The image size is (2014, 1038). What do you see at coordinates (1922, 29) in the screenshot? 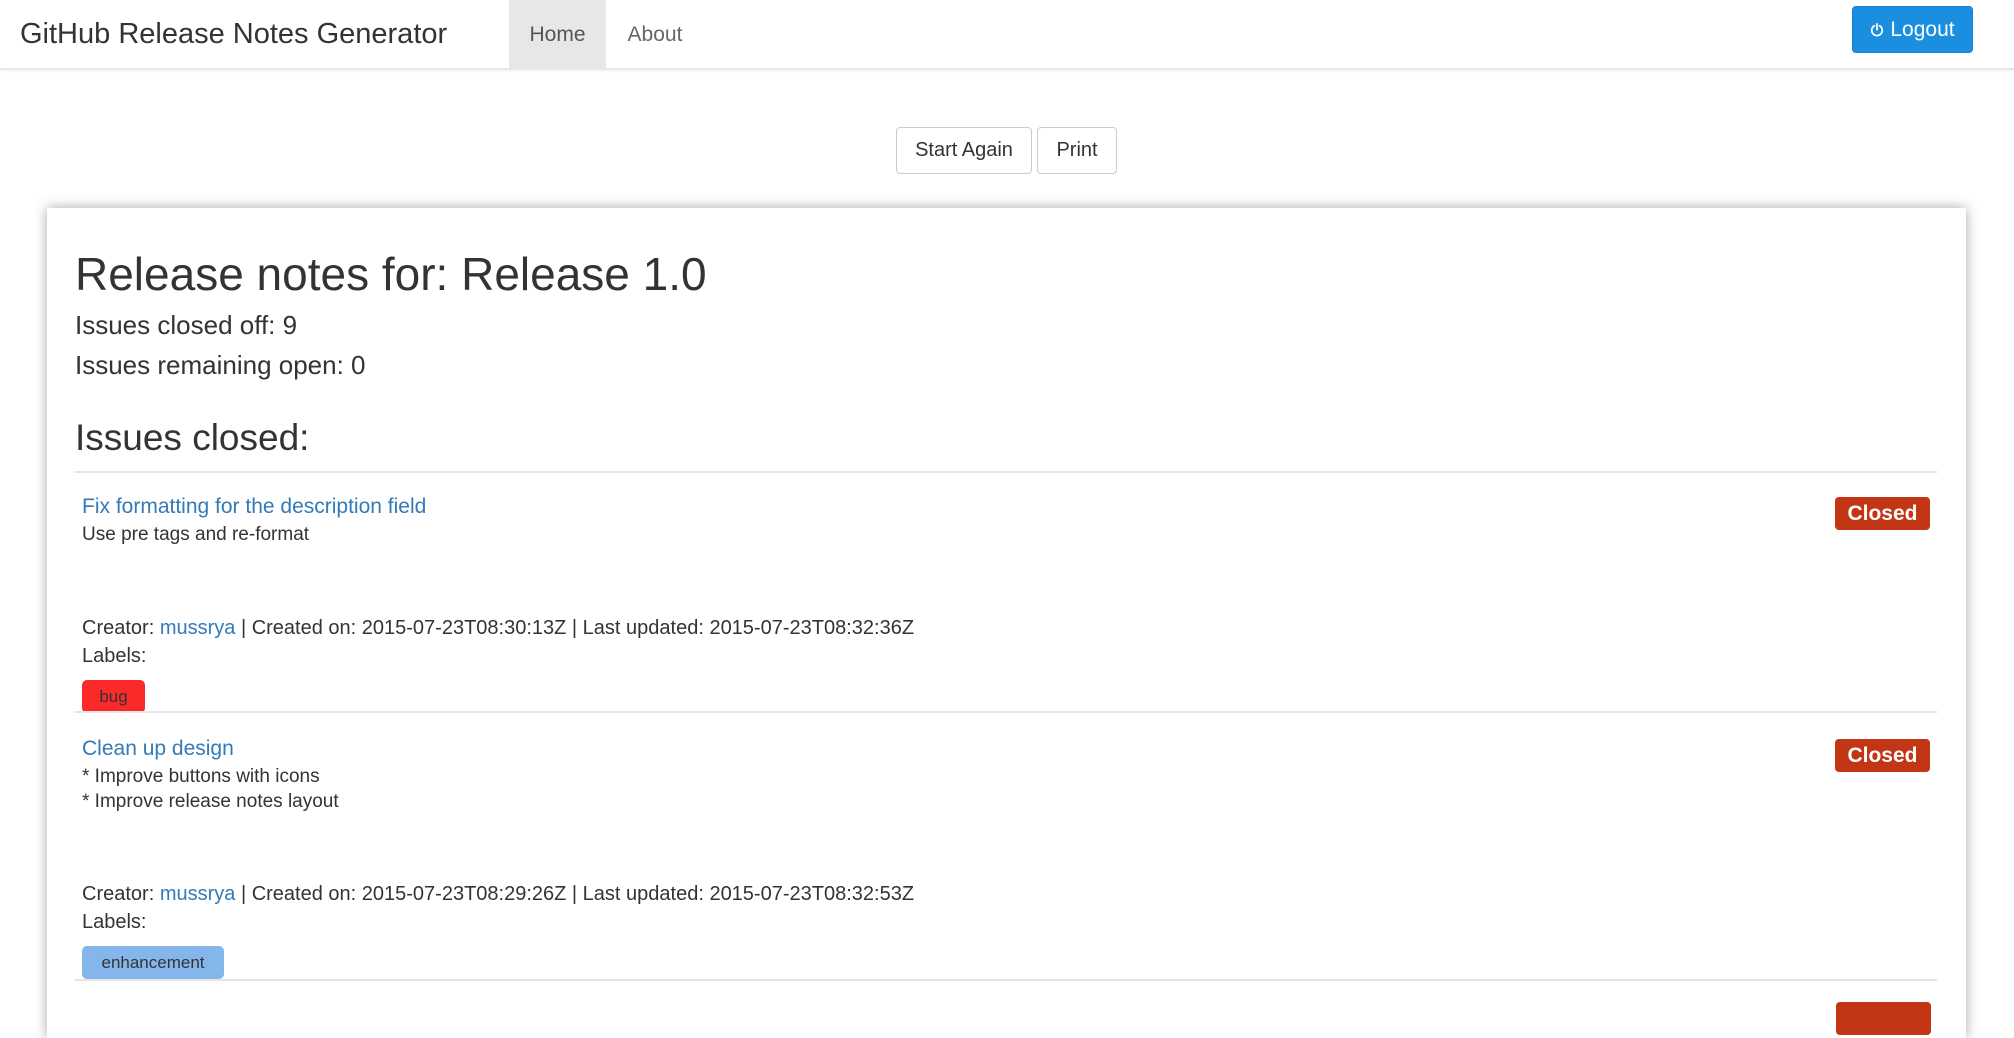
I see `logout-label: Logout` at bounding box center [1922, 29].